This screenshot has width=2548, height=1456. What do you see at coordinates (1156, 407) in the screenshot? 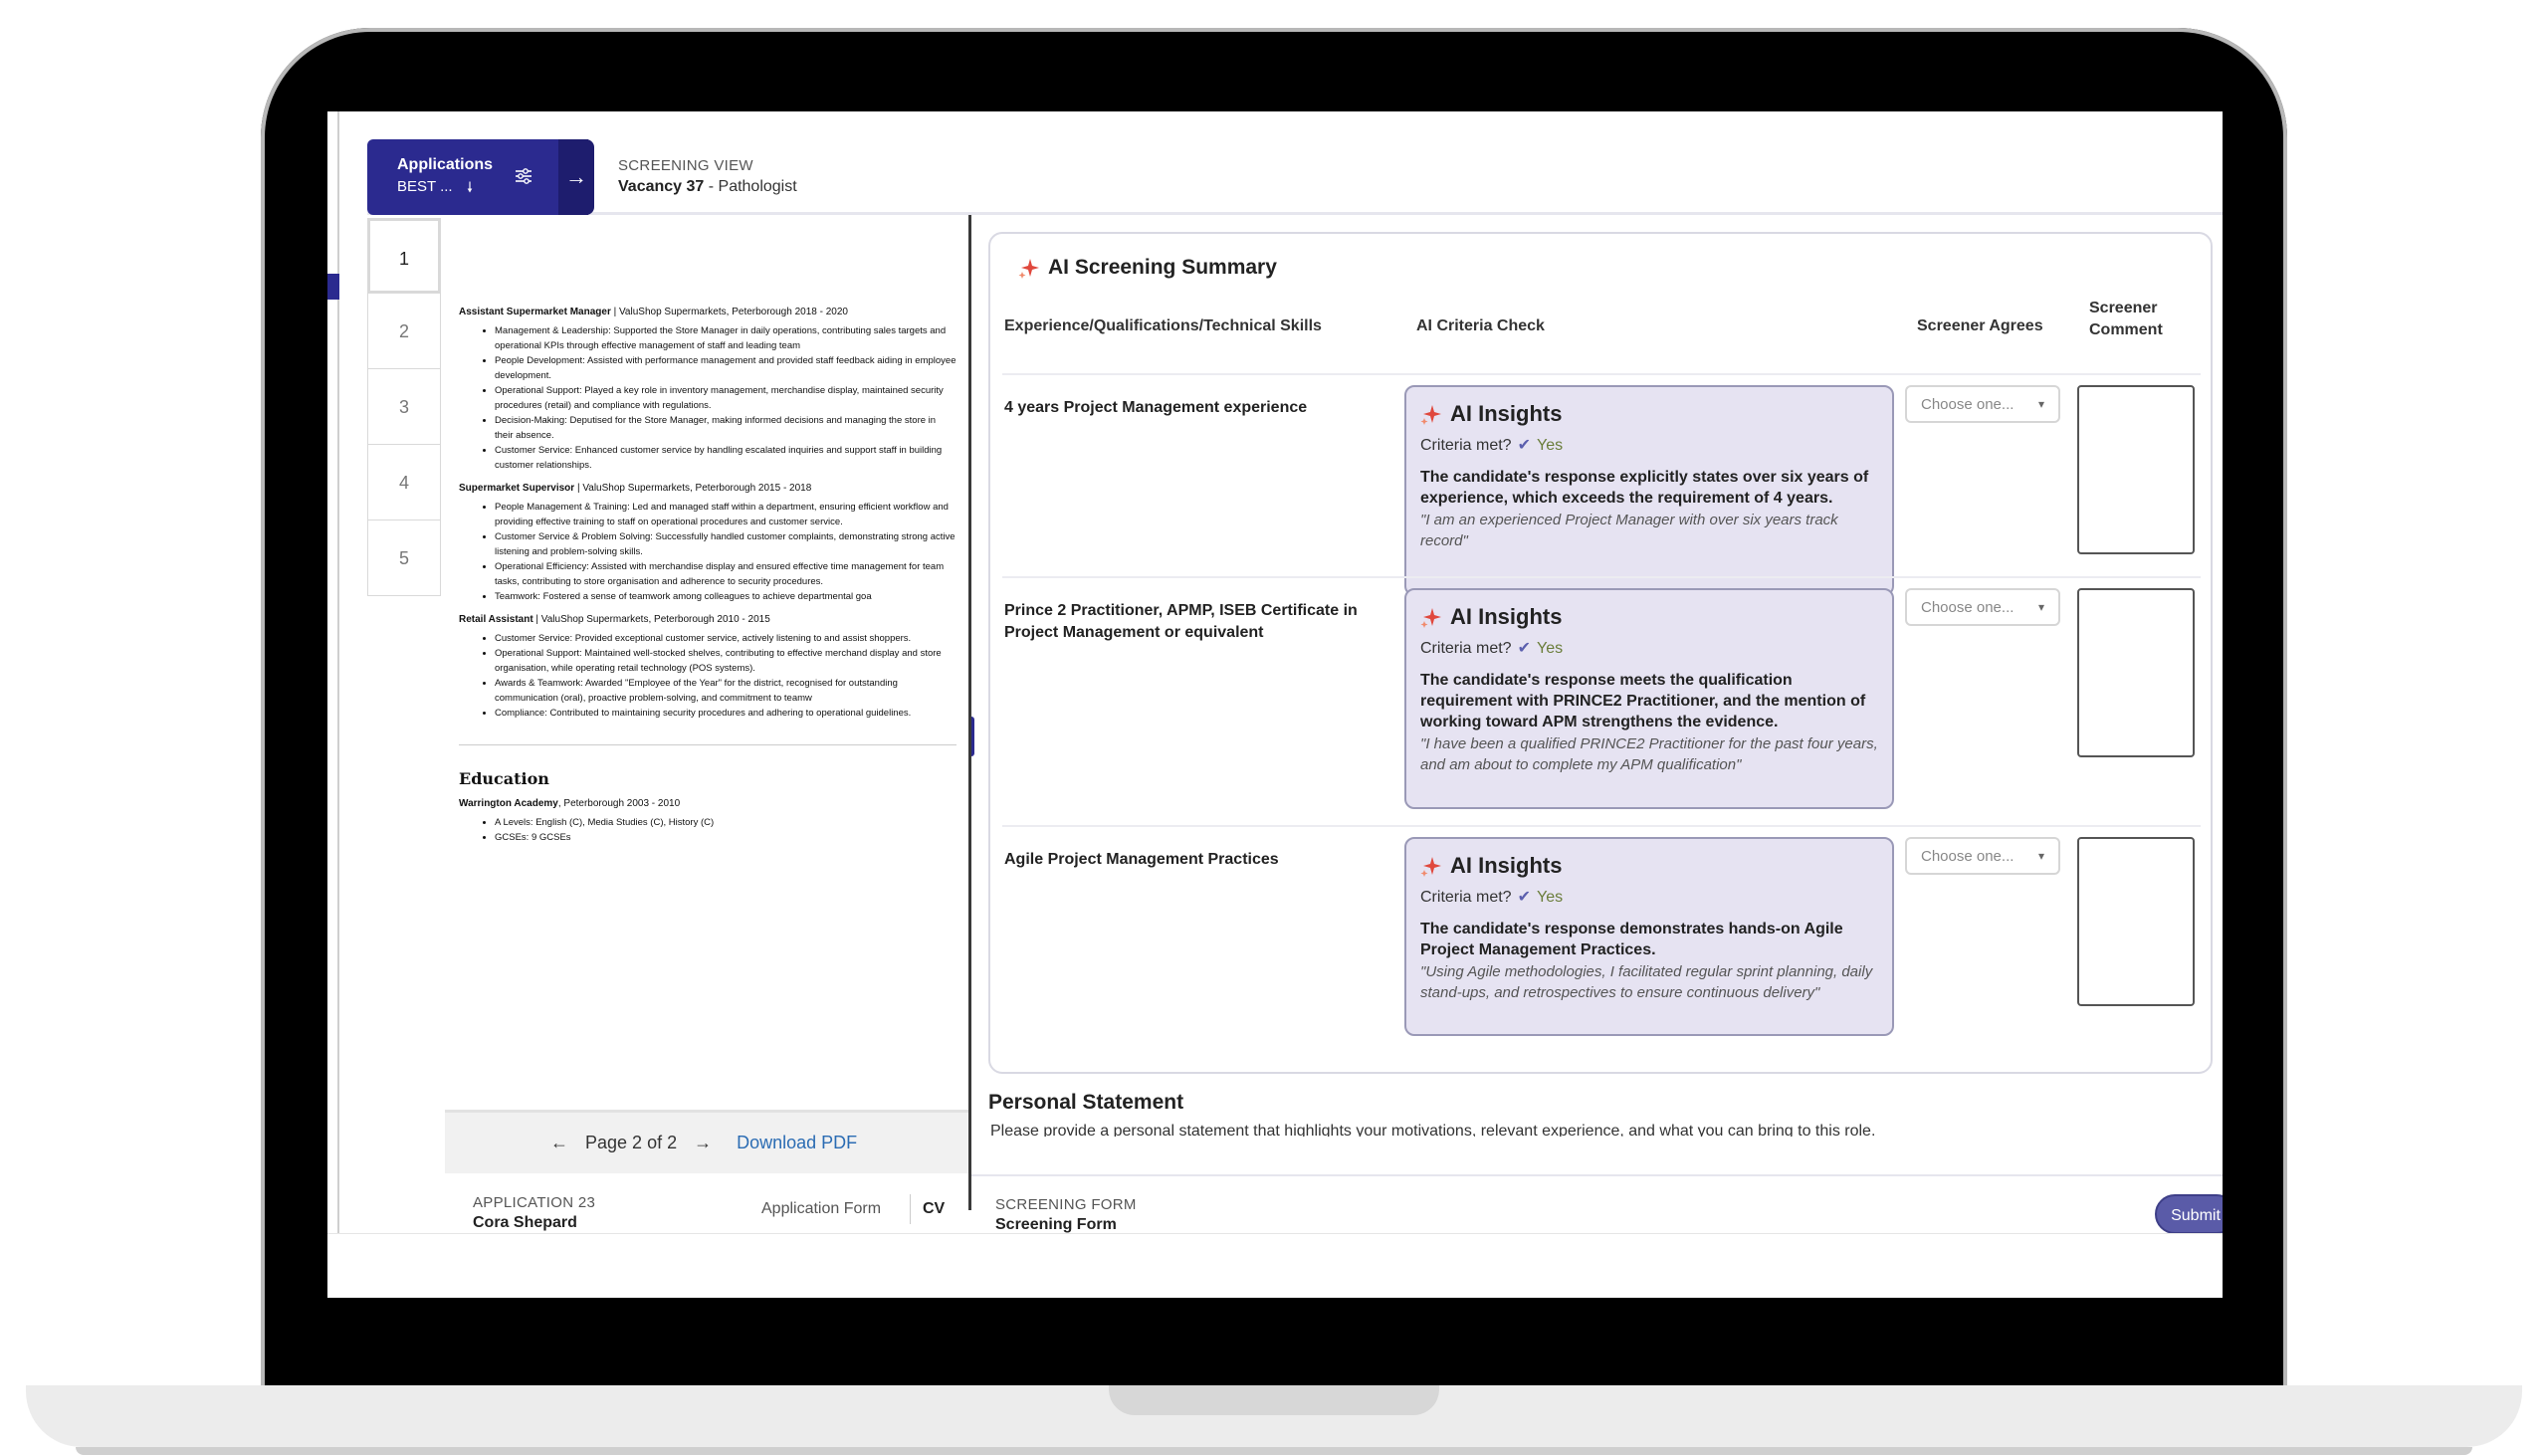
I see `requirement-text: 4 years Project Management experience` at bounding box center [1156, 407].